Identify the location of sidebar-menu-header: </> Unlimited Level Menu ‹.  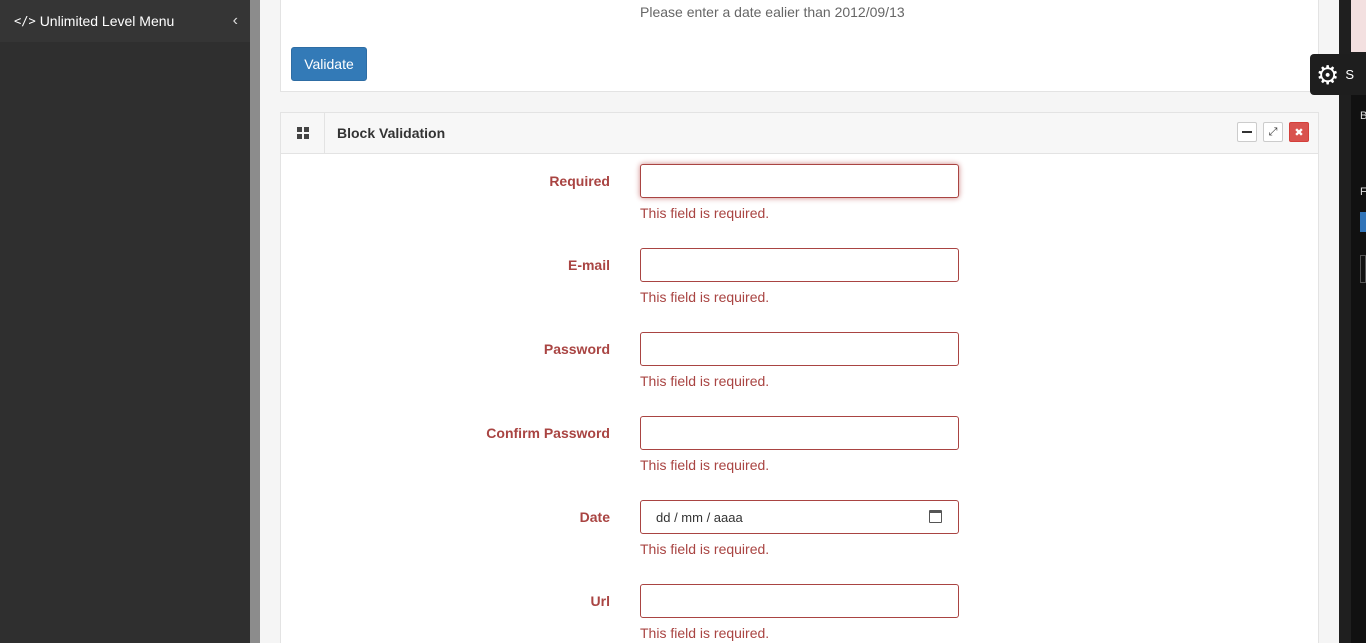
(125, 21).